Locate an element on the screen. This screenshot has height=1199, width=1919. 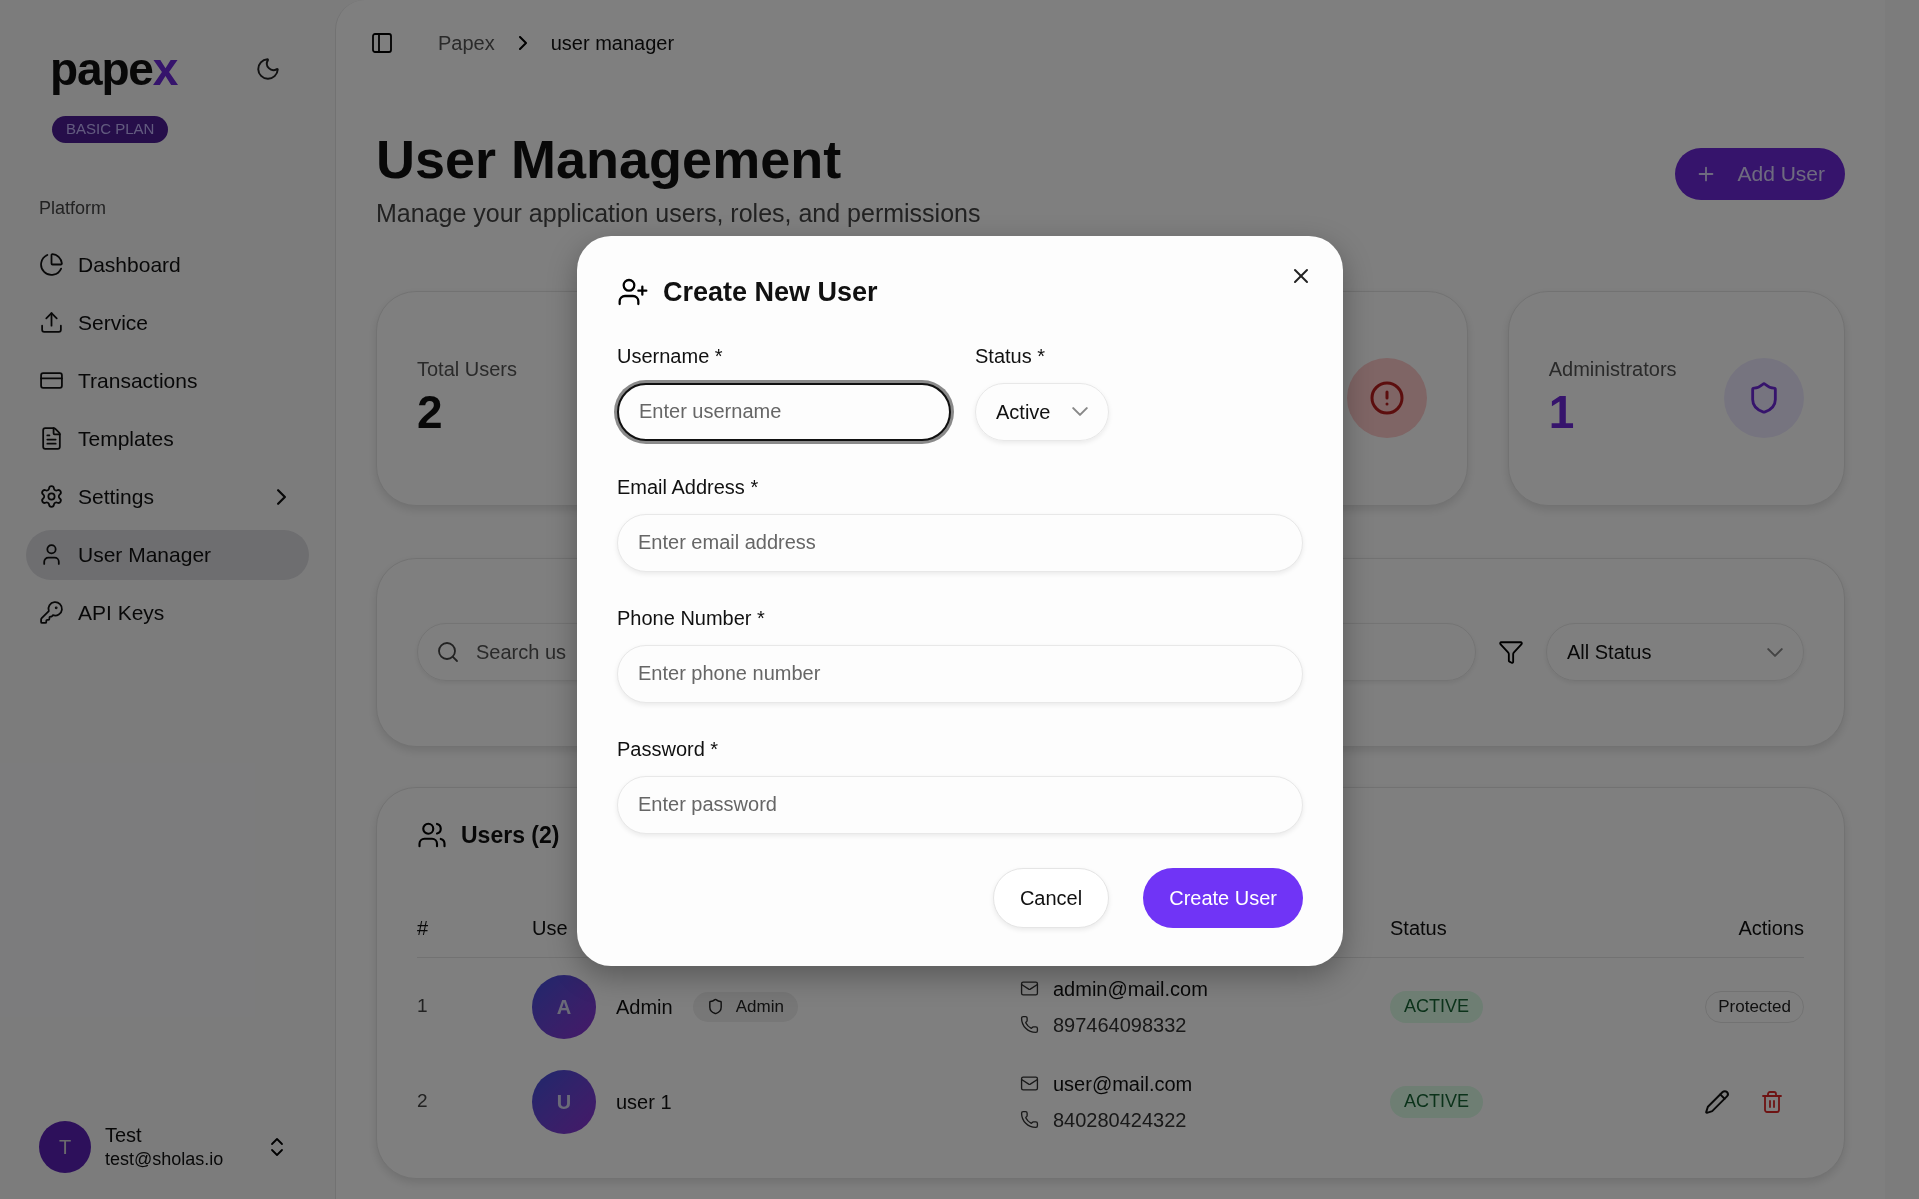
settings-icon is located at coordinates (51, 496).